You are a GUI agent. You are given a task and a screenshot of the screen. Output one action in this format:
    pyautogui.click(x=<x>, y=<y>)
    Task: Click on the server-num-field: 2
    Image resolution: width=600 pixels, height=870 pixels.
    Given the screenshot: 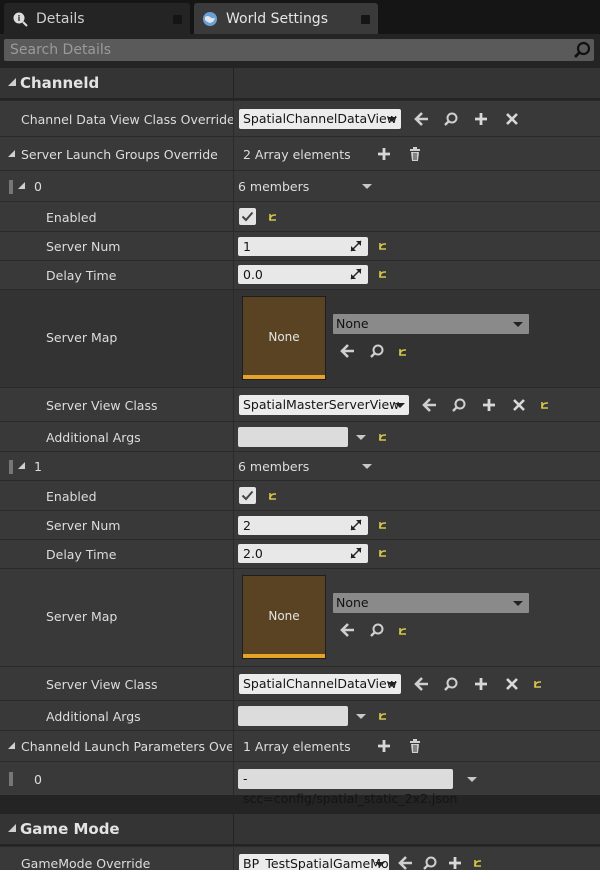 What is the action you would take?
    pyautogui.click(x=303, y=525)
    